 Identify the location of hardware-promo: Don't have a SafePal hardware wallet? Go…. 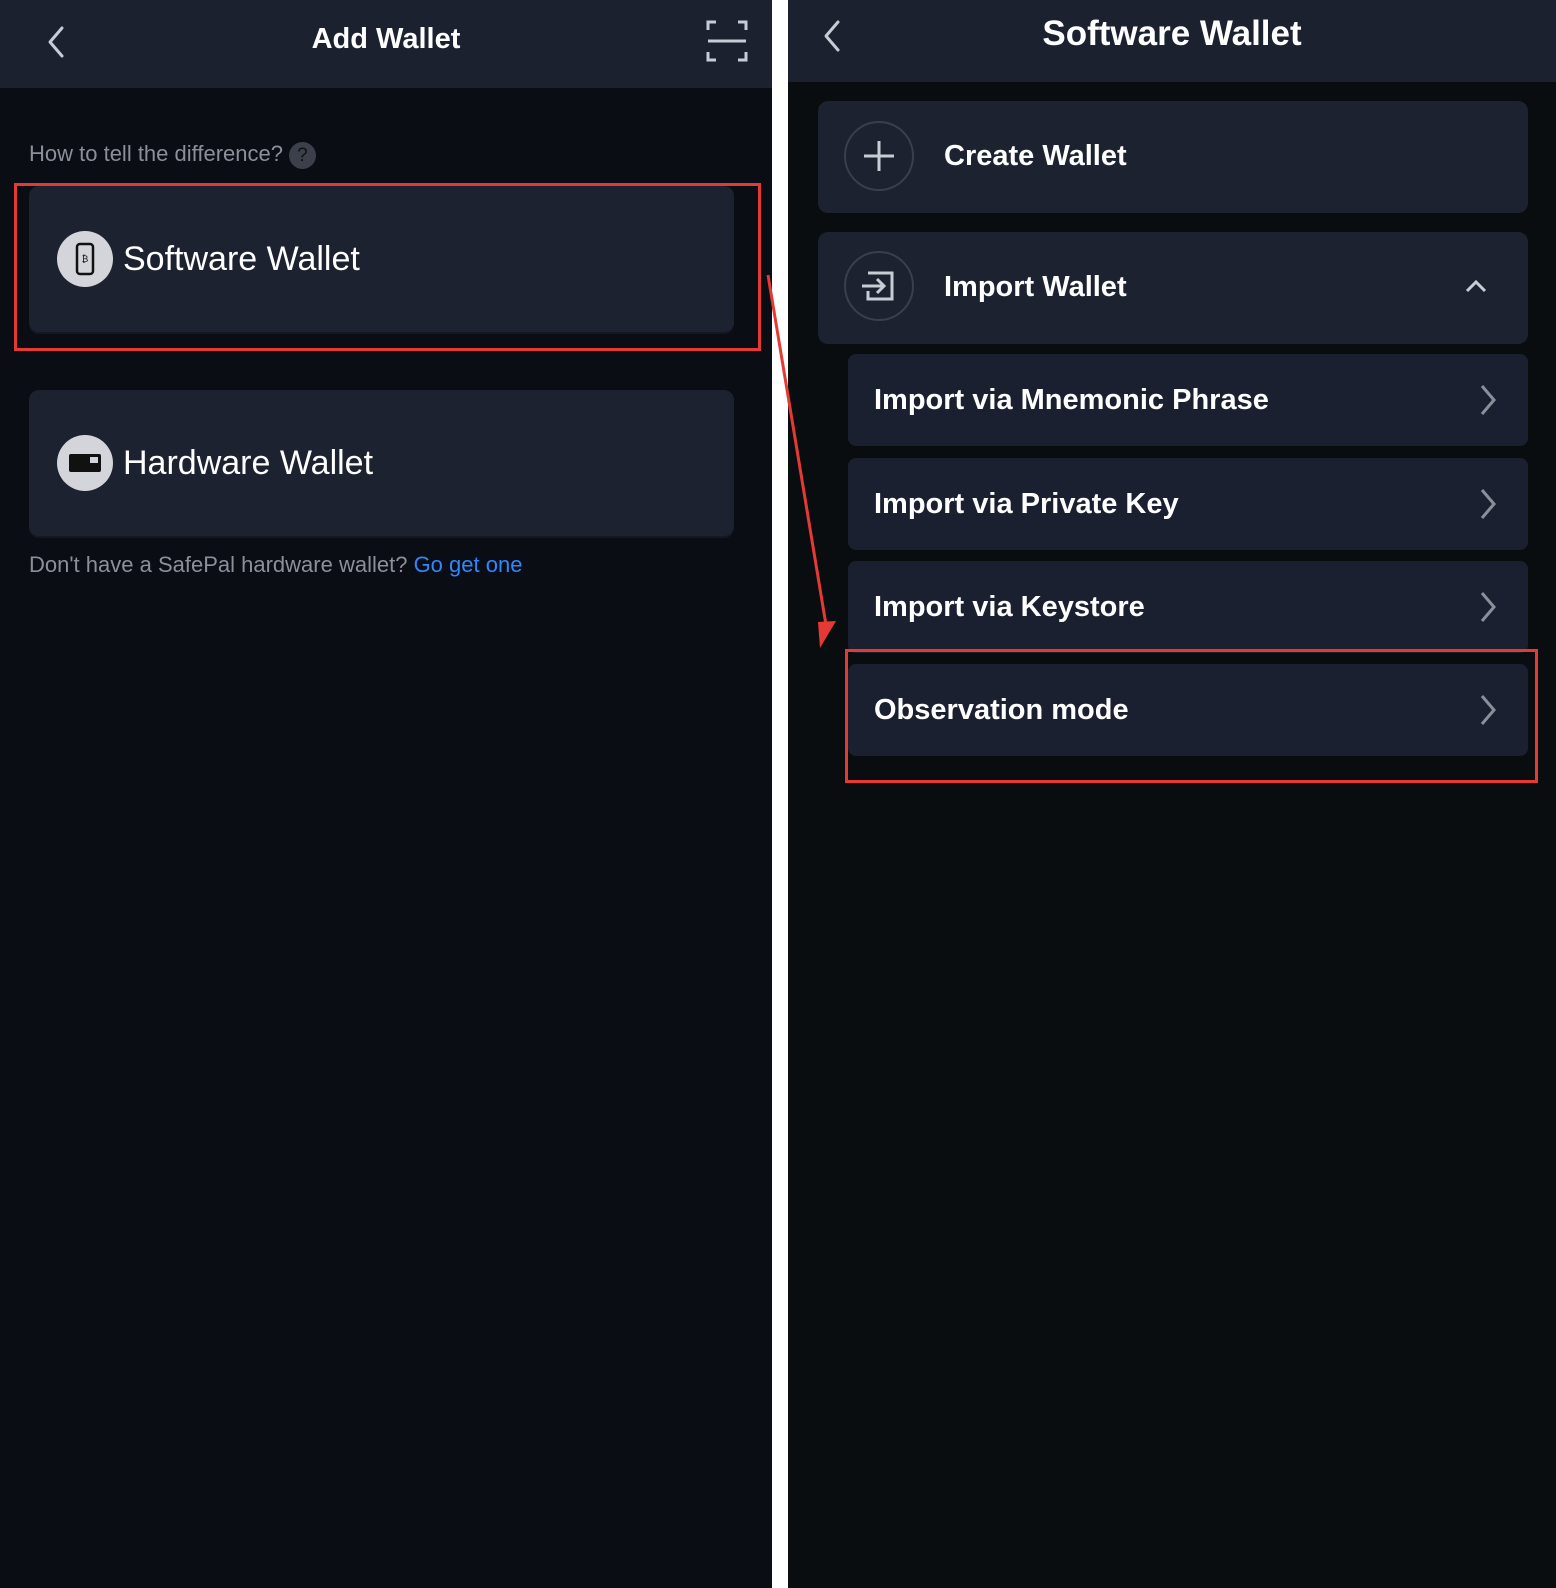
(275, 565).